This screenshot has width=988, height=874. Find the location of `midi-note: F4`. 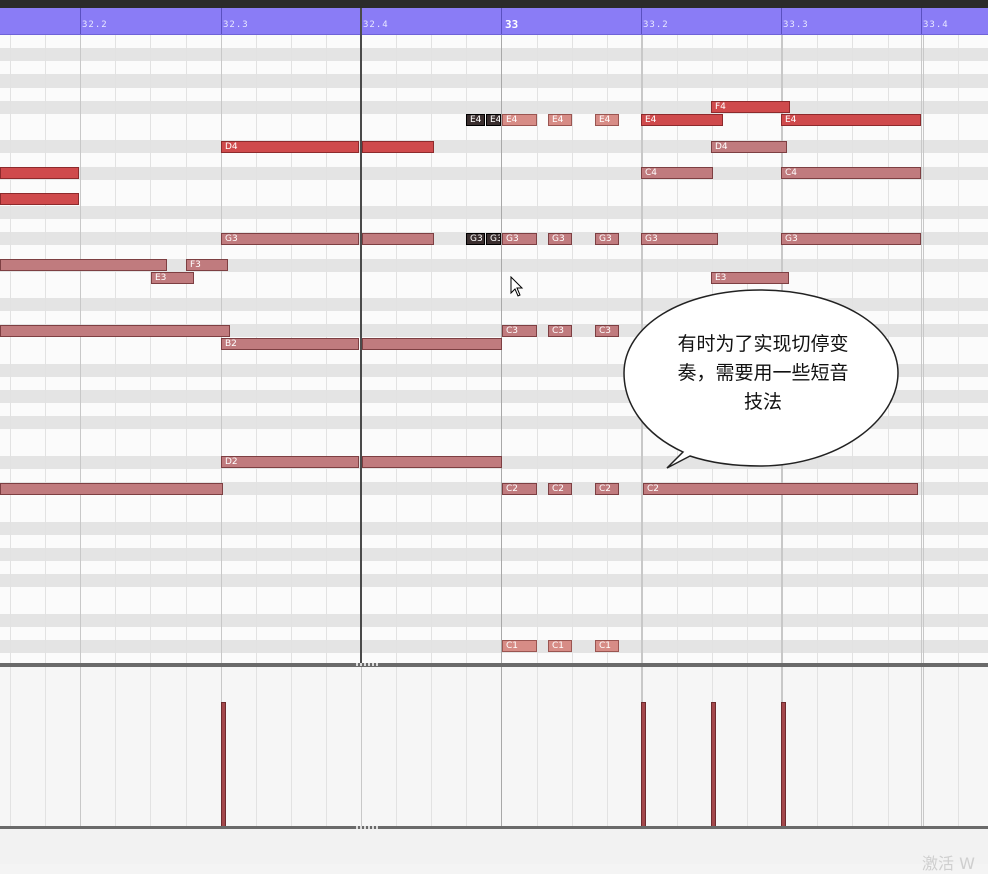

midi-note: F4 is located at coordinates (750, 107).